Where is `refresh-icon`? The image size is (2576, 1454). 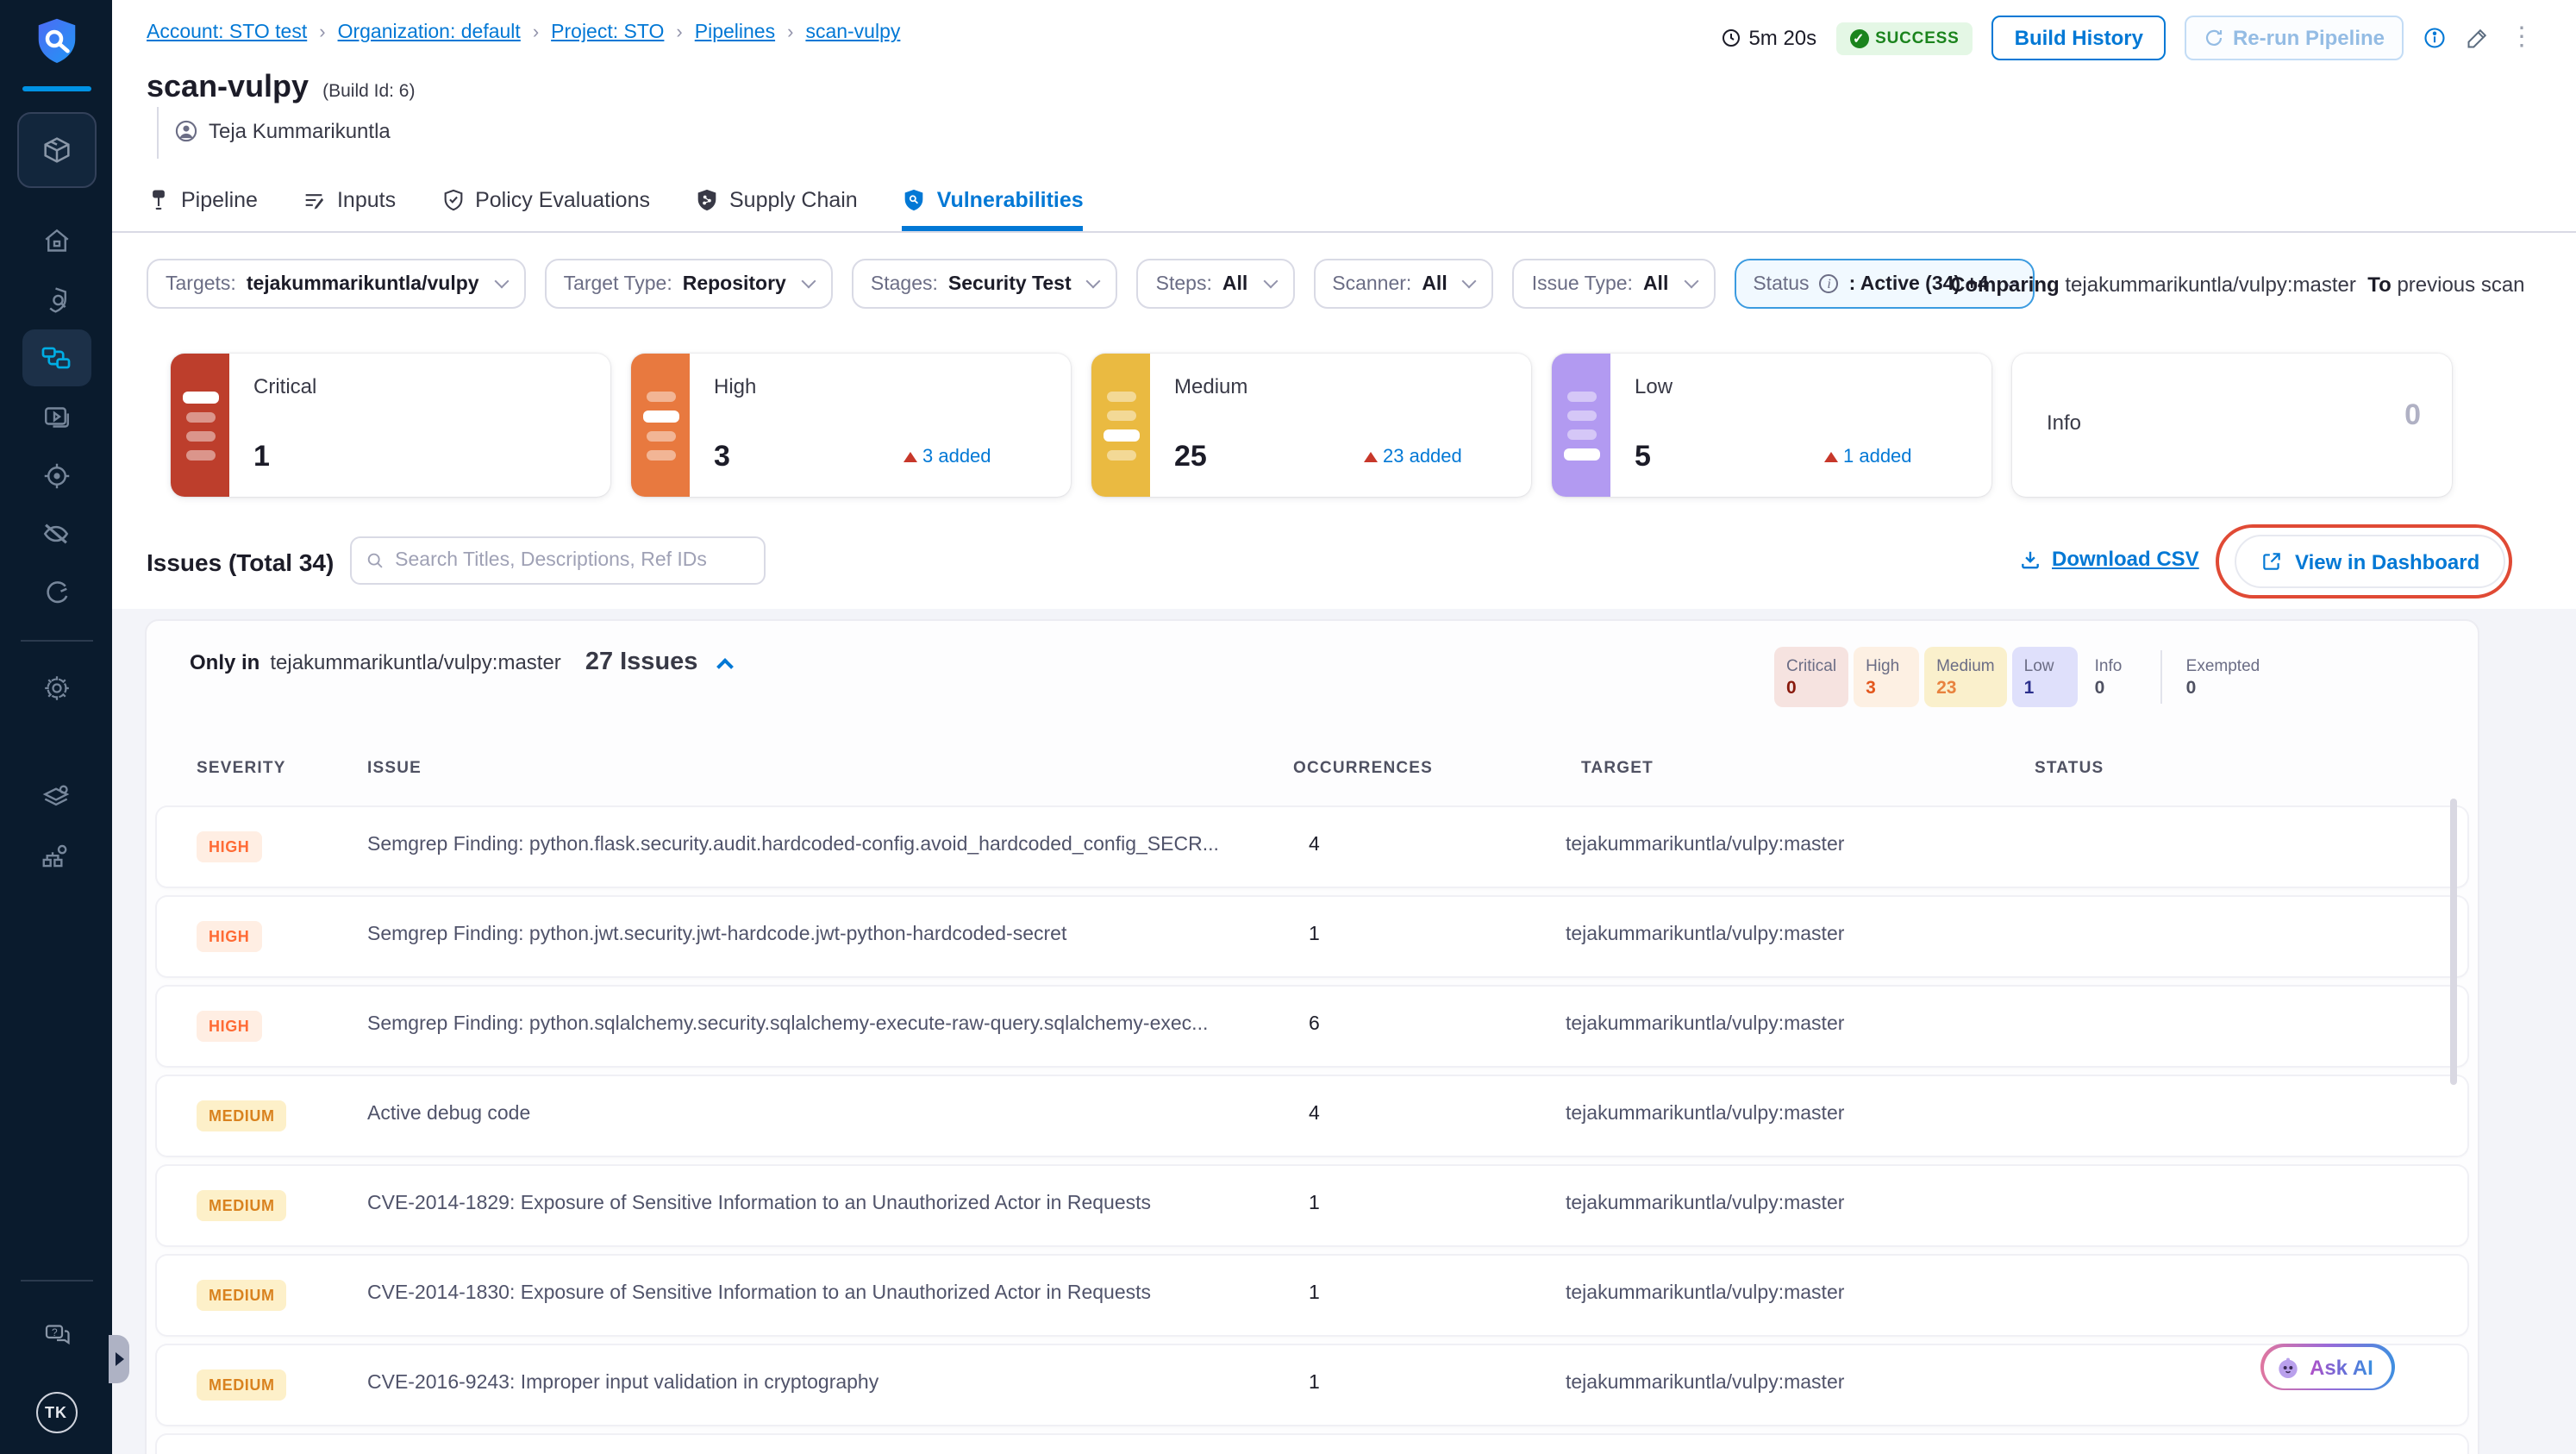
refresh-icon is located at coordinates (2214, 37).